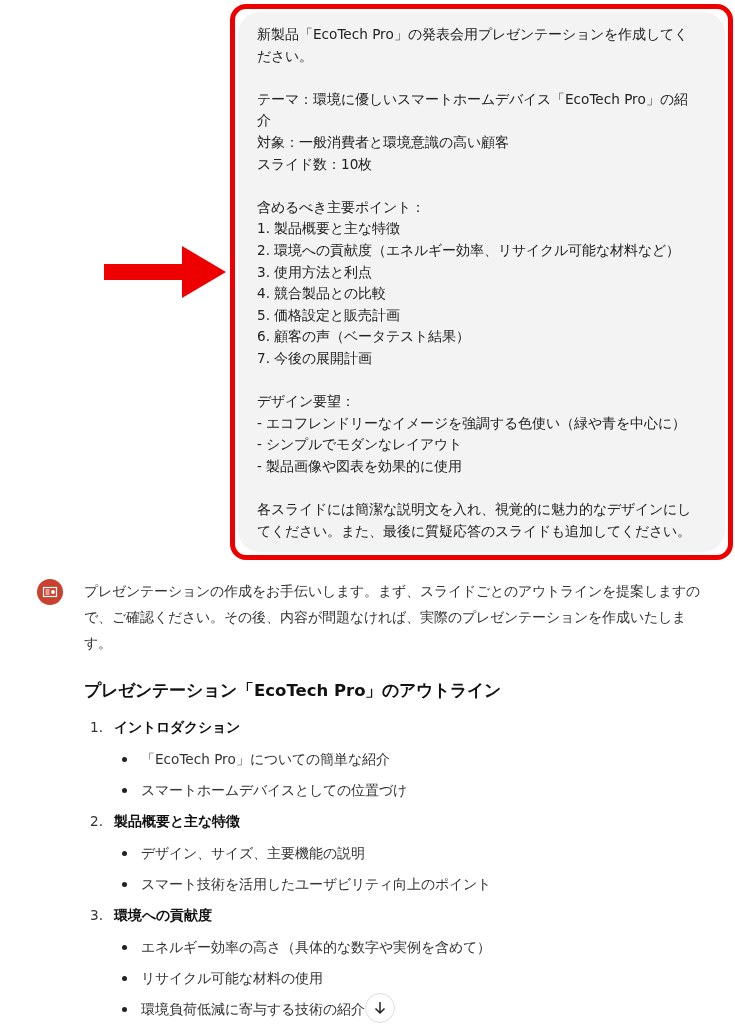 The height and width of the screenshot is (1024, 735). Describe the element at coordinates (329, 229) in the screenshot. I see `message-text: 1. 製品概要と主な特徴` at that location.